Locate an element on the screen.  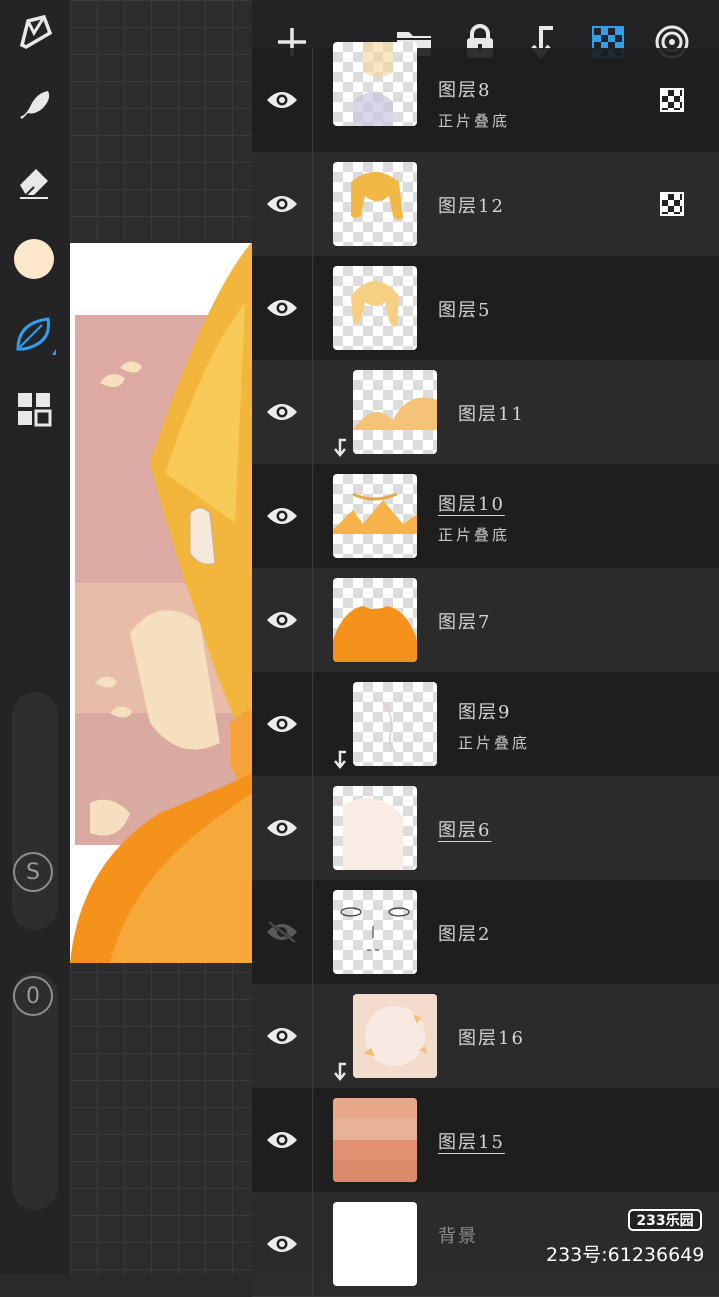
color-swatch-icon is located at coordinates (34, 259).